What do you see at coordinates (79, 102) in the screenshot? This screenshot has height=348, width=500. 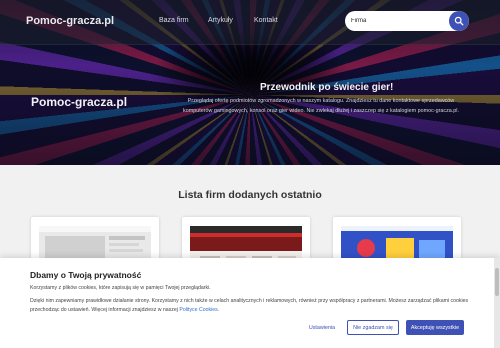 I see `hero-logo: Pomoc-gracza.pl` at bounding box center [79, 102].